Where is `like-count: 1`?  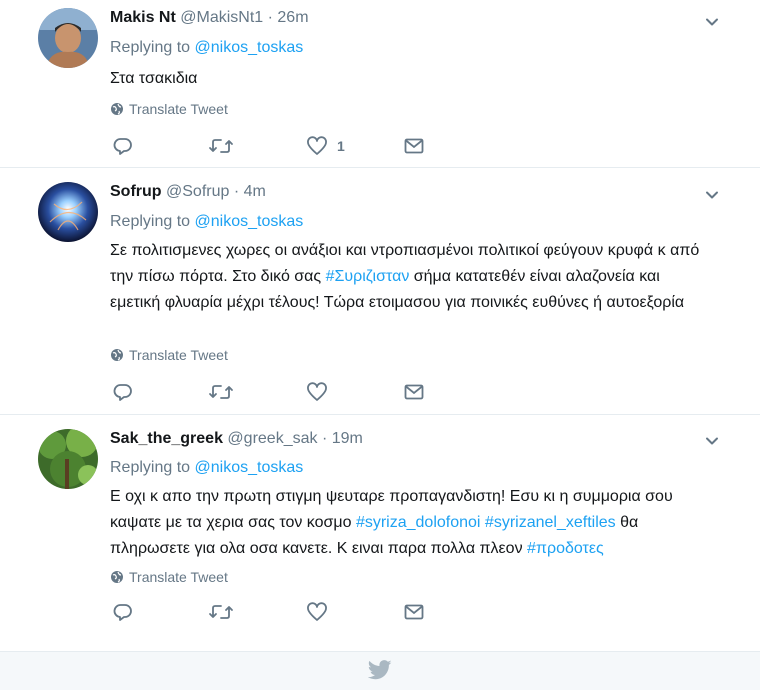 like-count: 1 is located at coordinates (341, 146).